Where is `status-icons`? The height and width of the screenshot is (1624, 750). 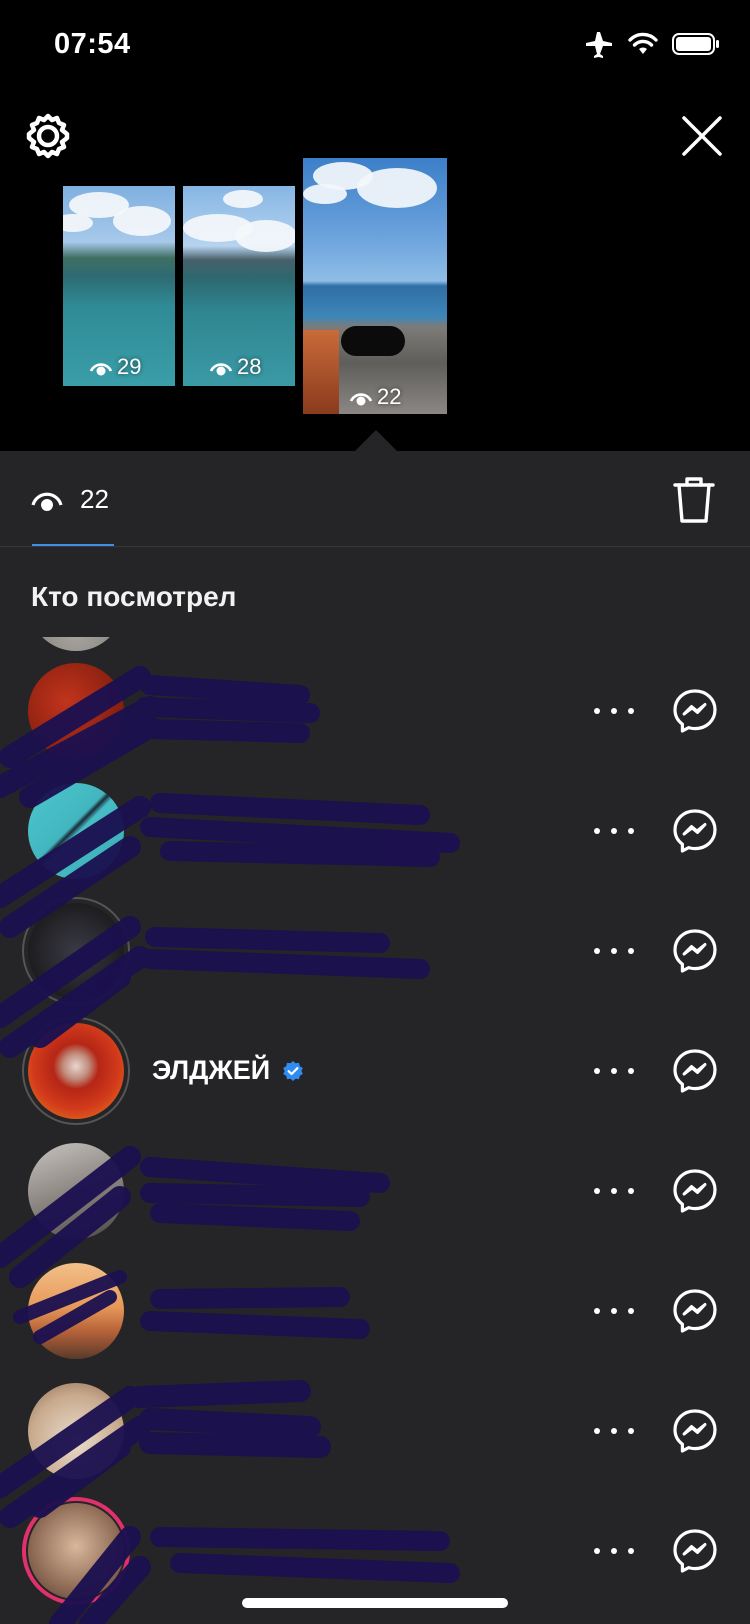 status-icons is located at coordinates (652, 44).